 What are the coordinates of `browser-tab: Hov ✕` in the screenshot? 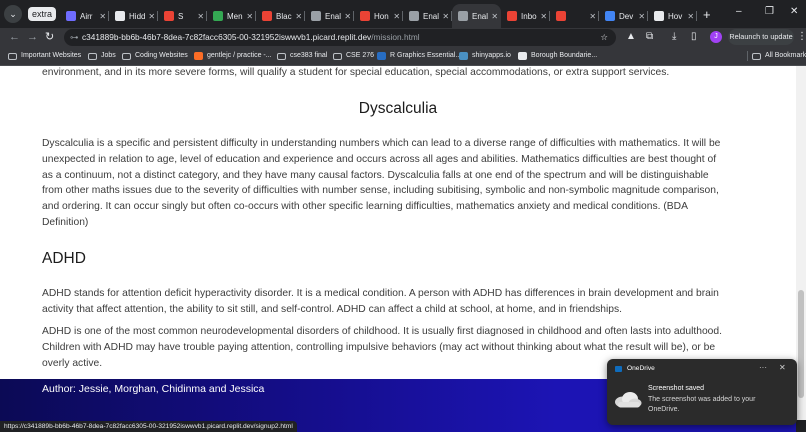 It's located at (673, 16).